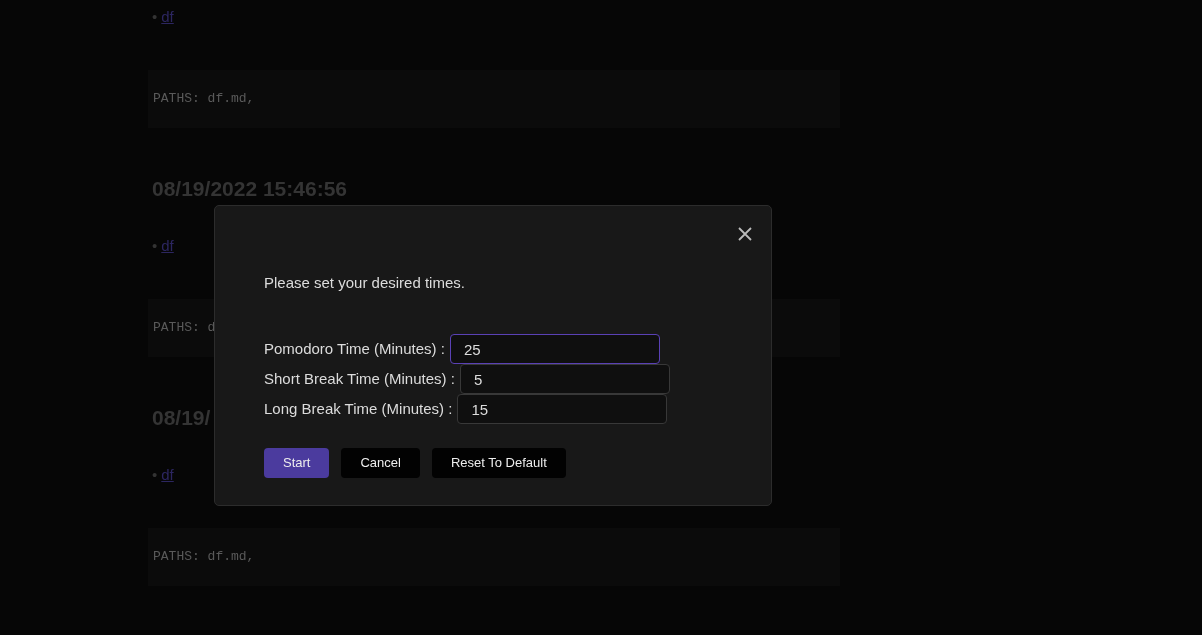 The width and height of the screenshot is (1202, 635). I want to click on dialog-button: Reset To Default, so click(498, 463).